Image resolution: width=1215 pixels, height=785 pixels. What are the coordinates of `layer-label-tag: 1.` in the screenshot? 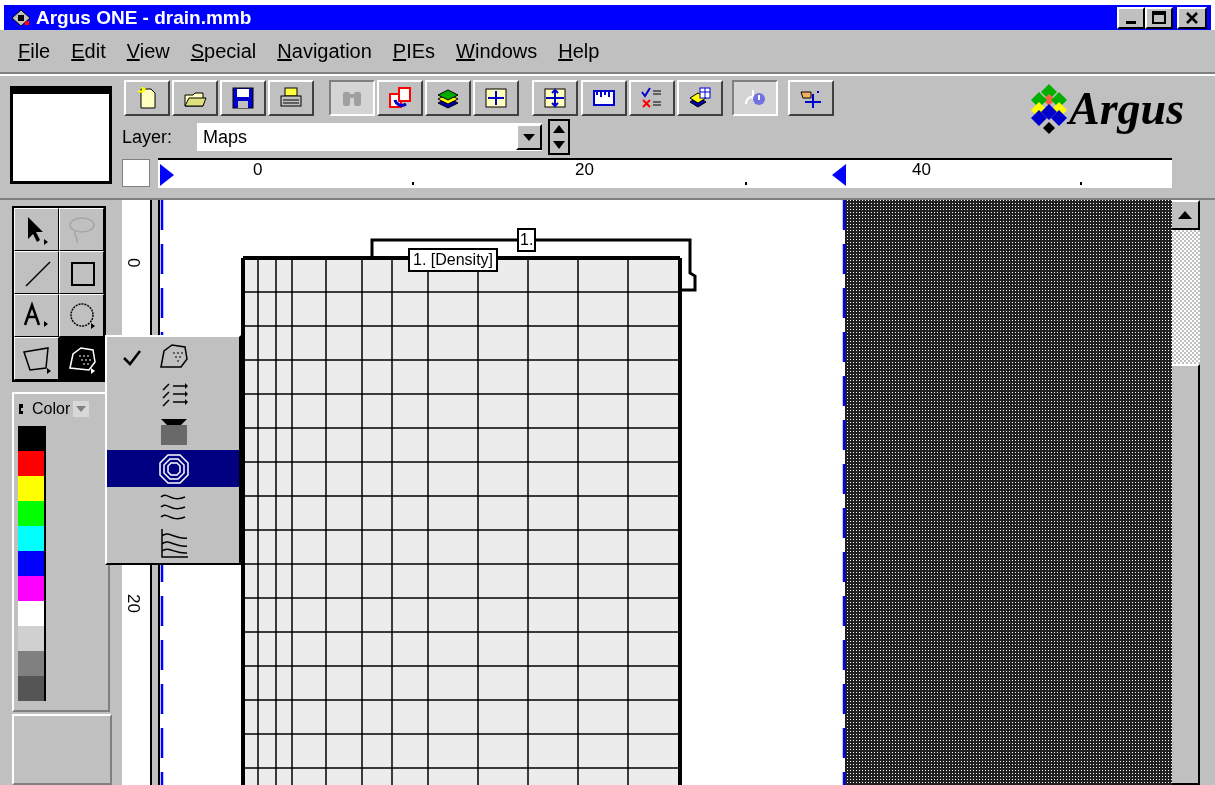 It's located at (527, 240).